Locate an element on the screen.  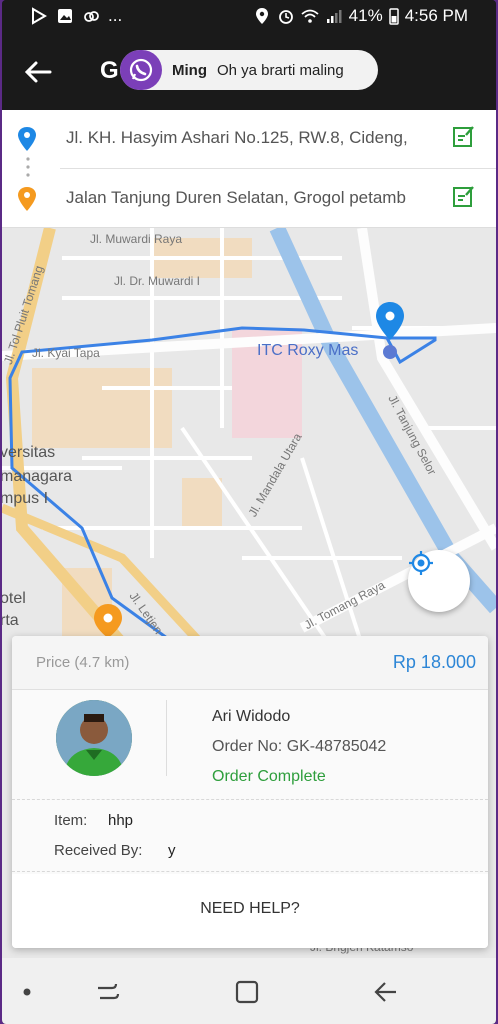
chat-notification: Ming Oh ya brarti maling is located at coordinates (249, 70).